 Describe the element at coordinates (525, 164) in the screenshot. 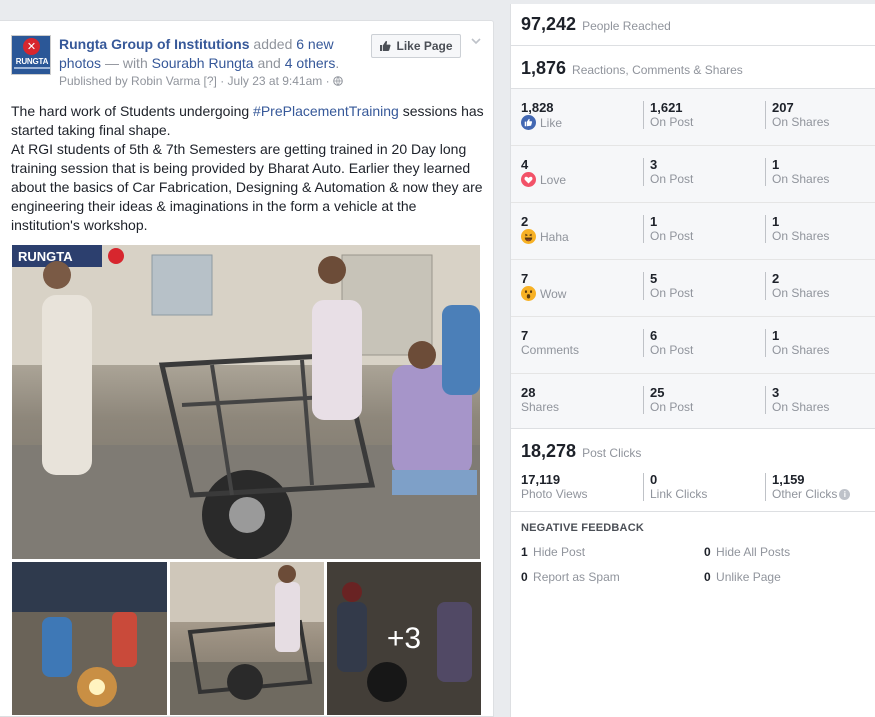

I see `love-total: 4` at that location.